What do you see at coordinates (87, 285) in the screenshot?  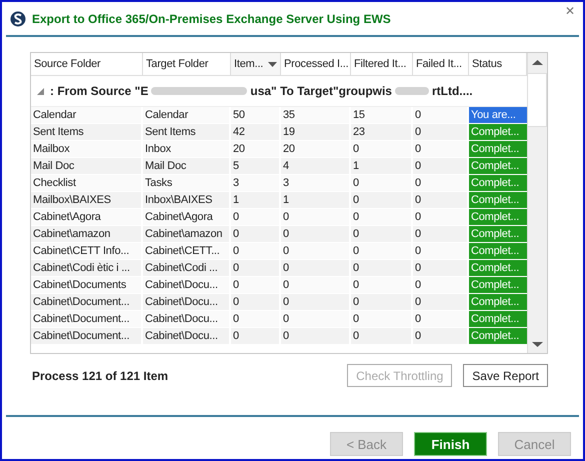 I see `table-cell: Cabinet\Documents` at bounding box center [87, 285].